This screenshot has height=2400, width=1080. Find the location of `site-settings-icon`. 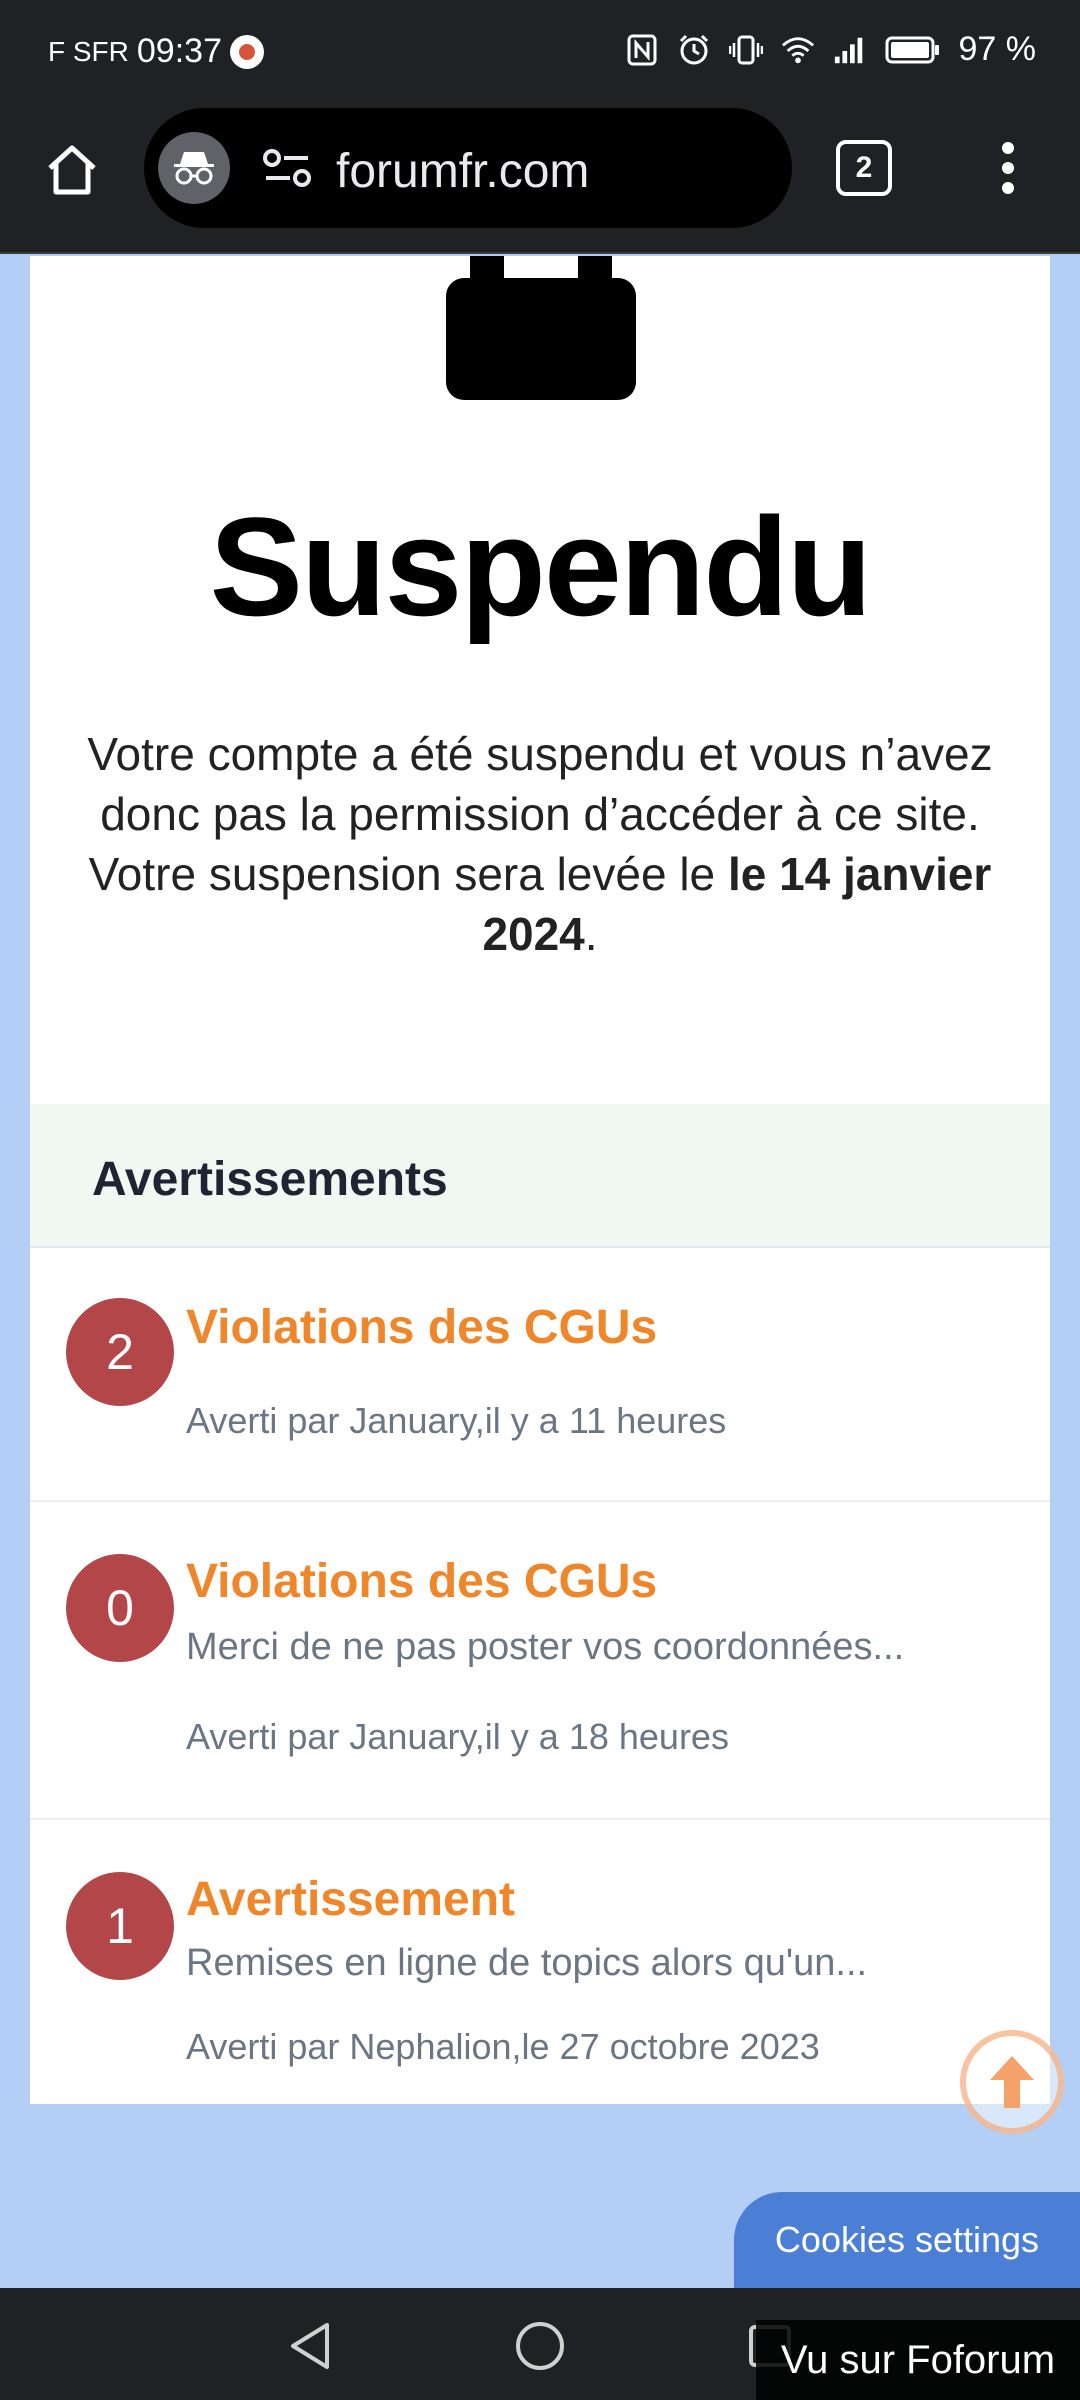

site-settings-icon is located at coordinates (287, 168).